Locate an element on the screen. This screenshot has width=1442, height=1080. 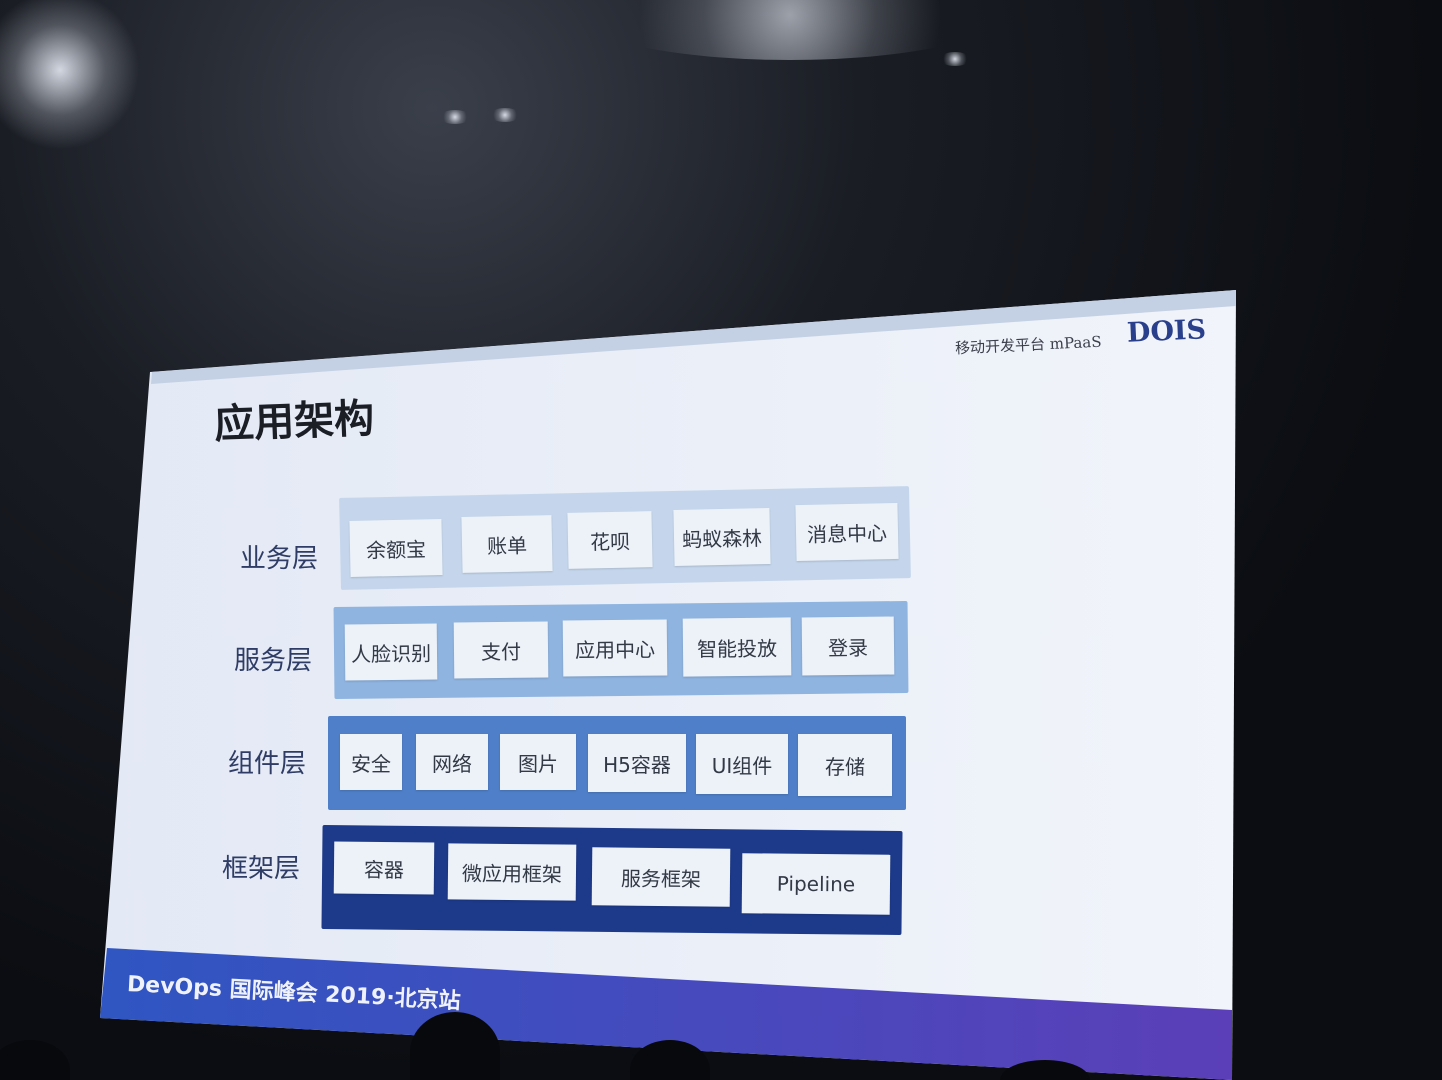
box-rongqi: 容器 is located at coordinates (384, 868).